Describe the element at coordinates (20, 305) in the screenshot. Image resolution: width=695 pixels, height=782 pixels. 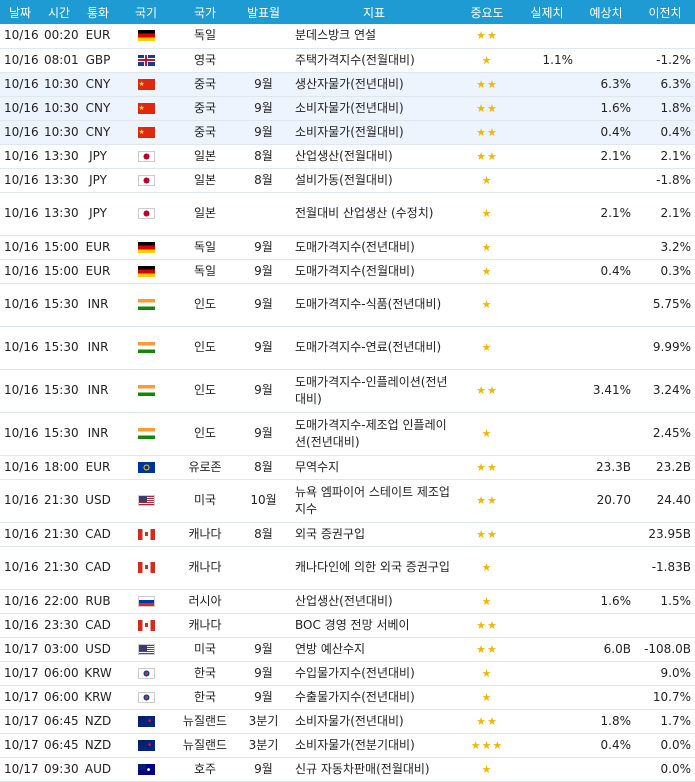
I see `cell-date: 10/16` at that location.